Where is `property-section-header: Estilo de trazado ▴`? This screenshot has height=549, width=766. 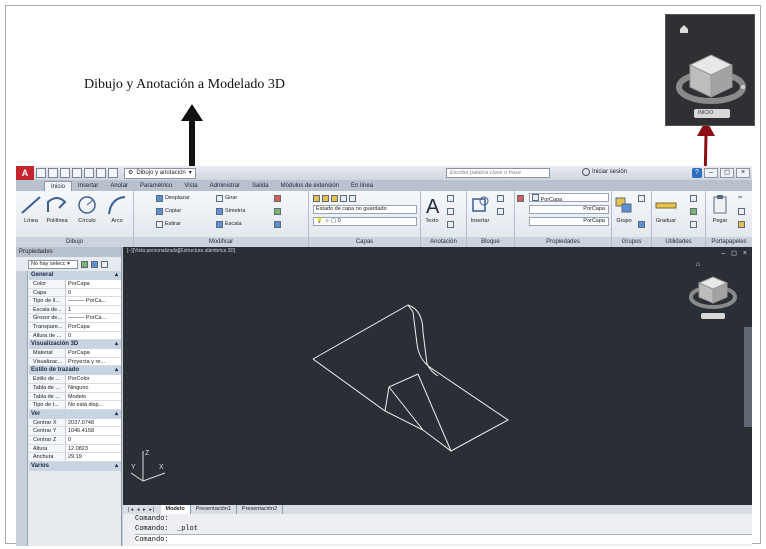 property-section-header: Estilo de trazado ▴ is located at coordinates (75, 371).